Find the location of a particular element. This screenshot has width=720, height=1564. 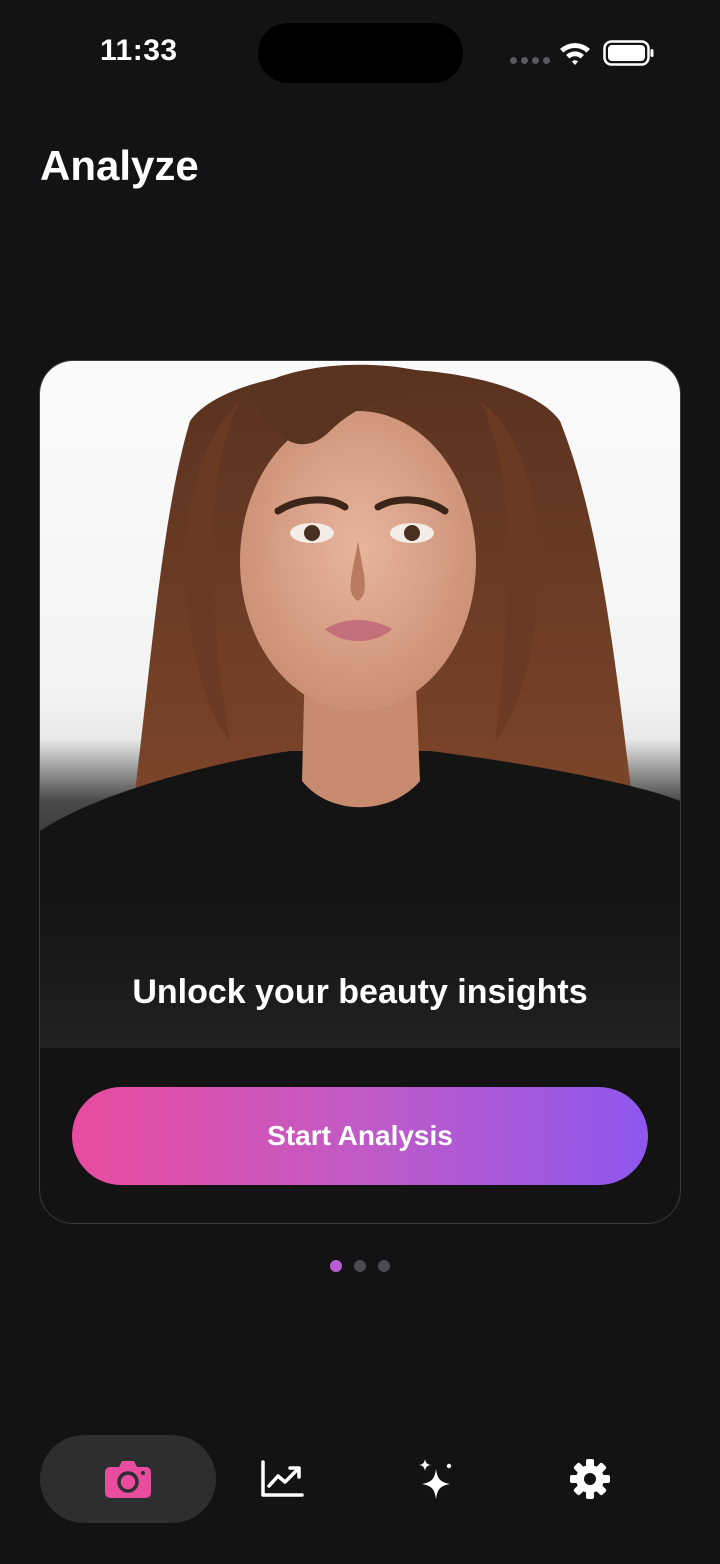

tab-analyze is located at coordinates (128, 1479).